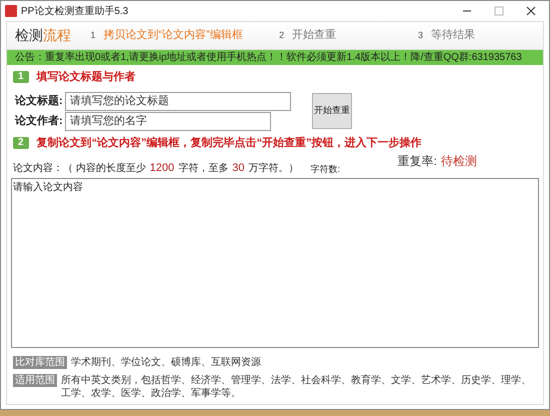 This screenshot has width=550, height=416. What do you see at coordinates (173, 35) in the screenshot?
I see `process-step: 拷贝论文到“论文内容”编辑框` at bounding box center [173, 35].